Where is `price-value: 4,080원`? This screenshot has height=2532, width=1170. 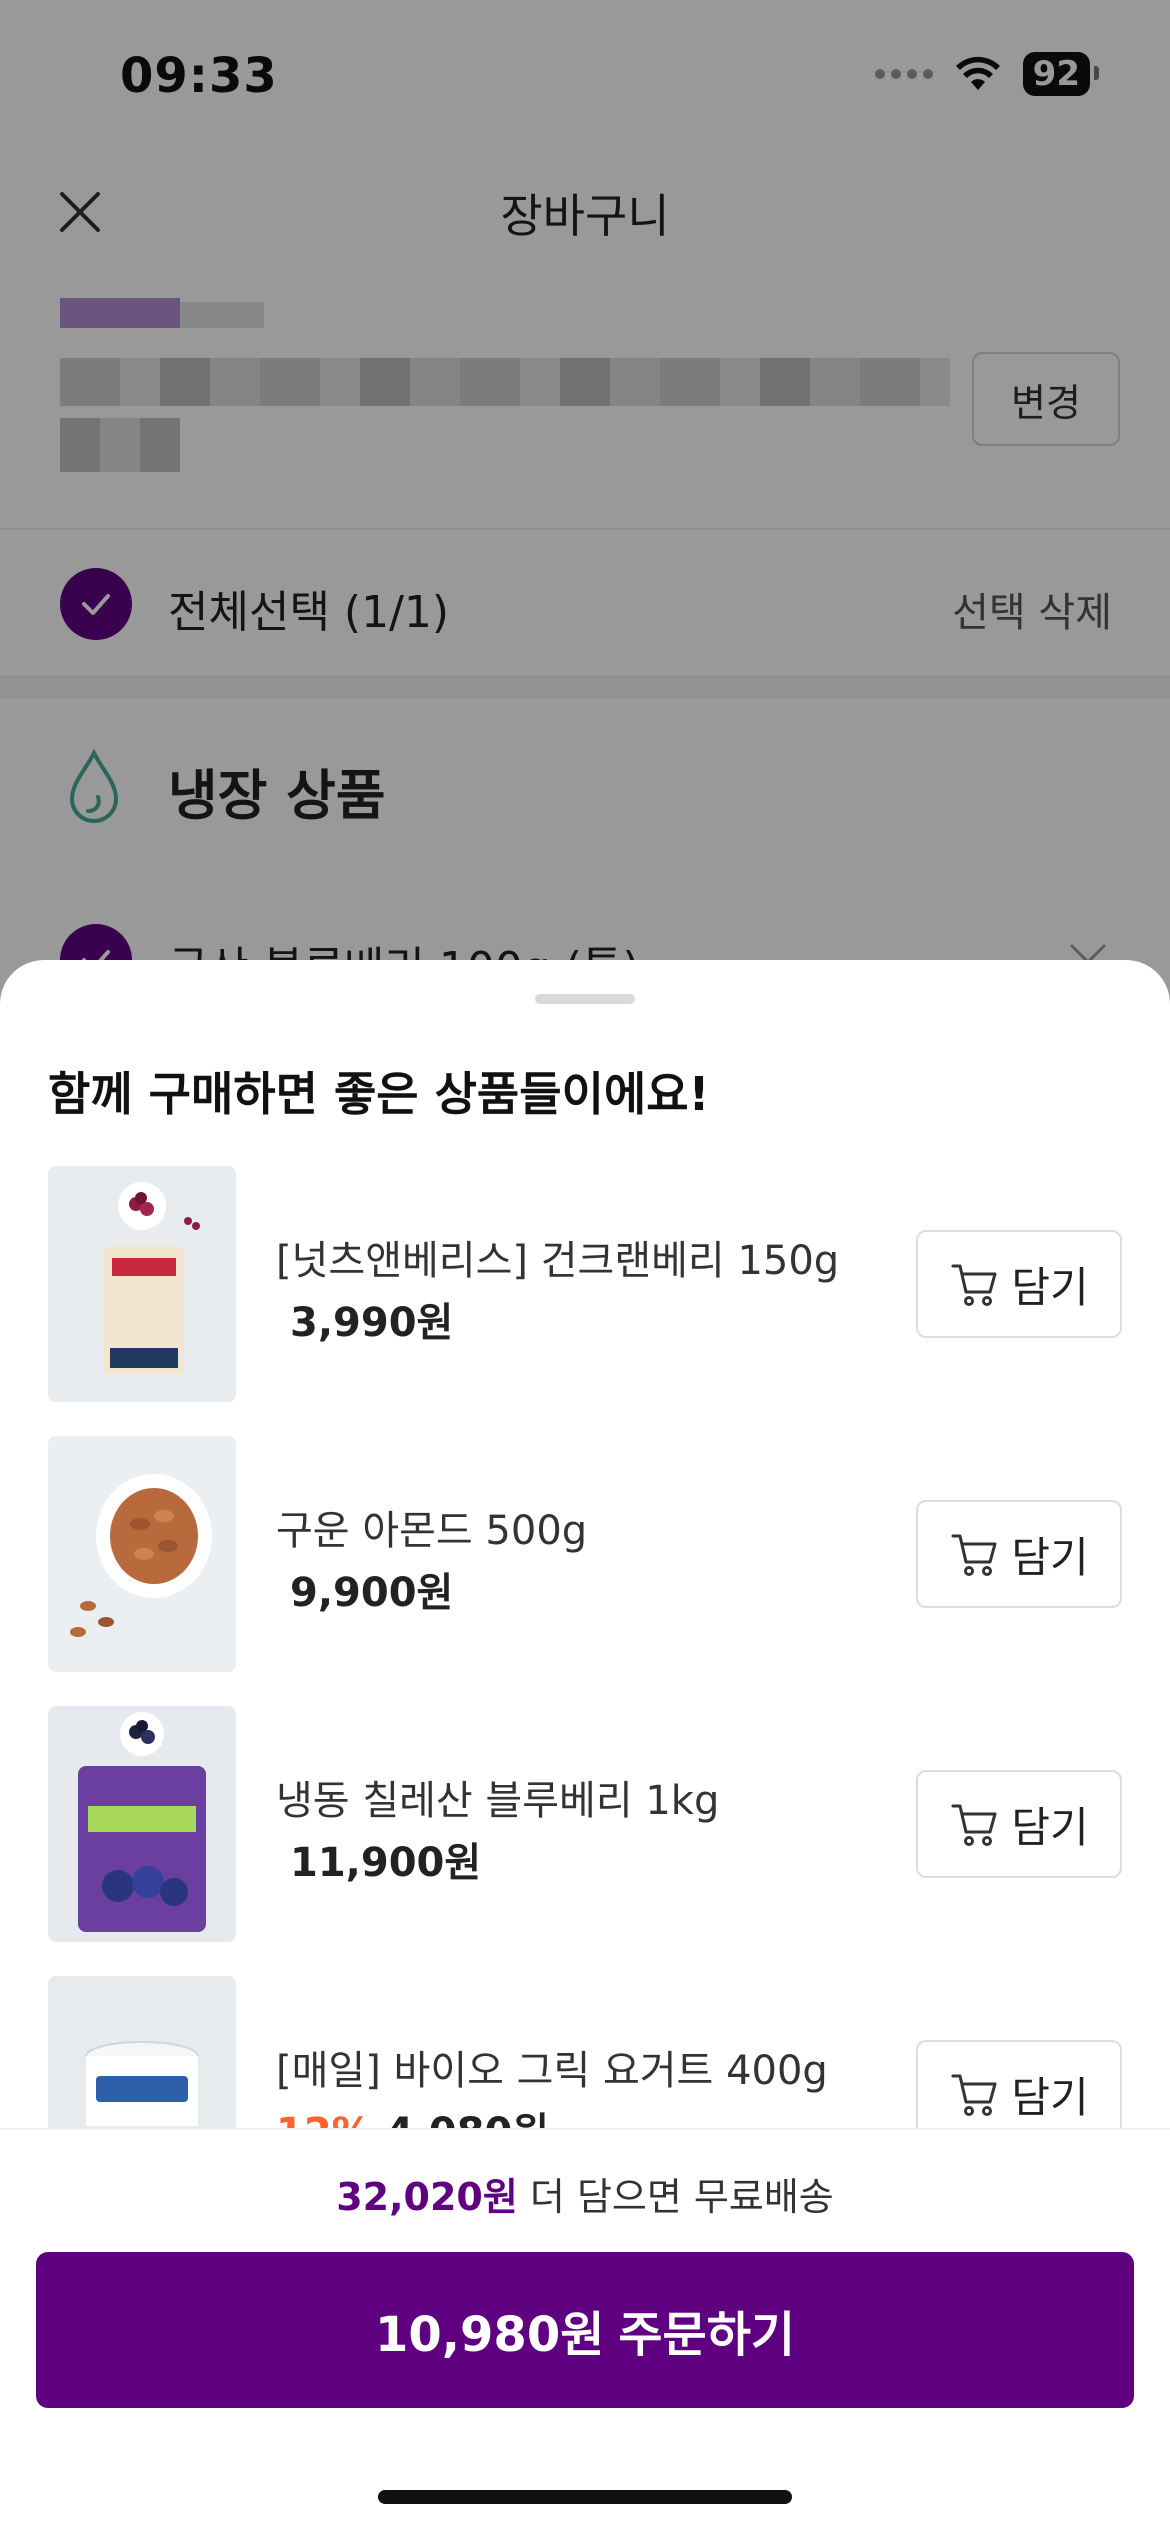
price-value: 4,080원 is located at coordinates (467, 2119).